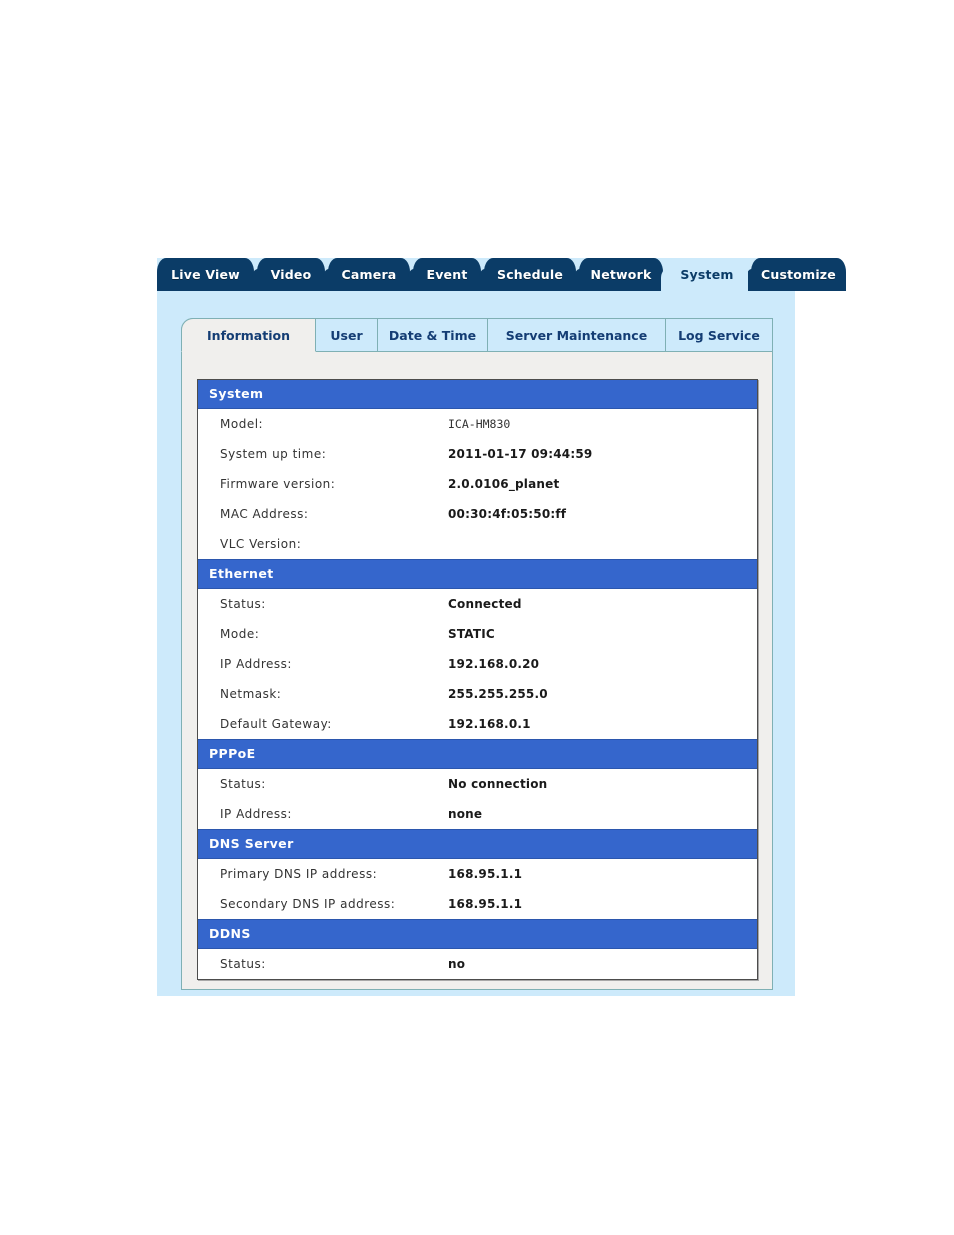  I want to click on sub-tab-date-time: Date & Time, so click(433, 335).